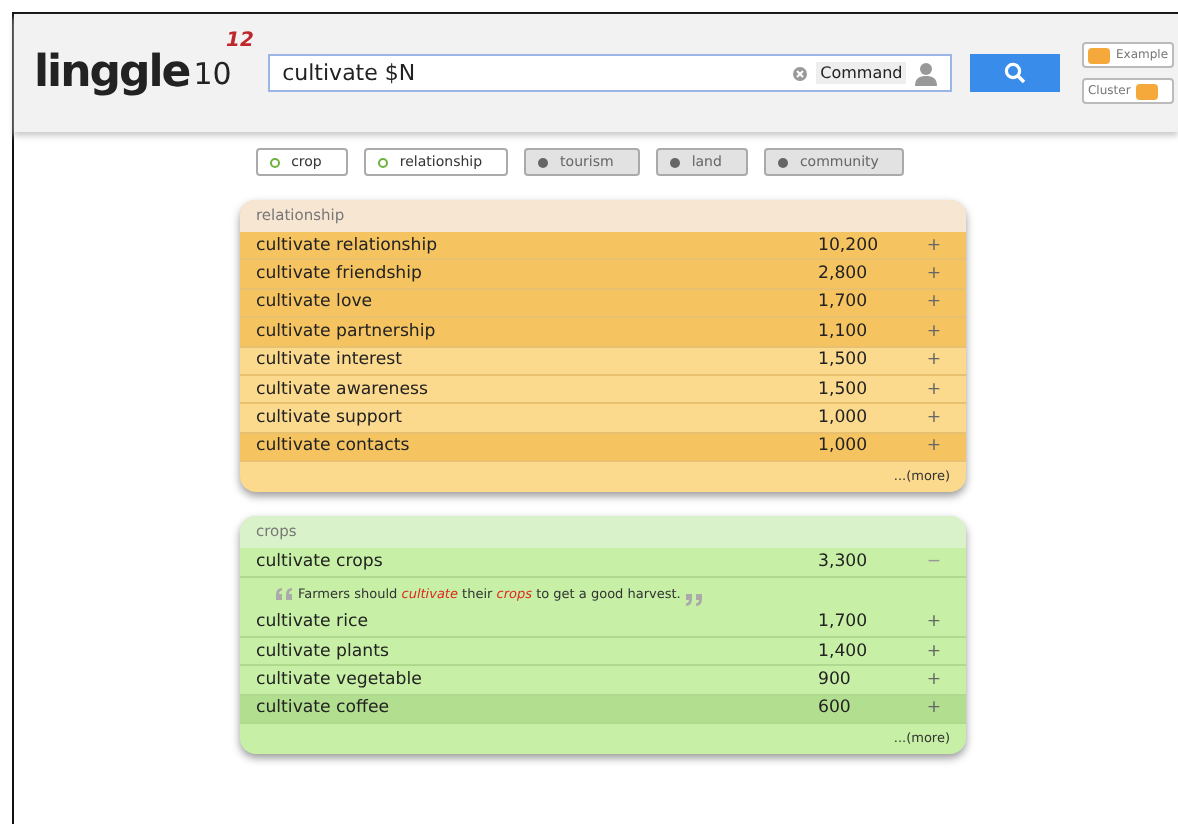 The width and height of the screenshot is (1178, 824). Describe the element at coordinates (284, 593) in the screenshot. I see `open-quote-icon` at that location.